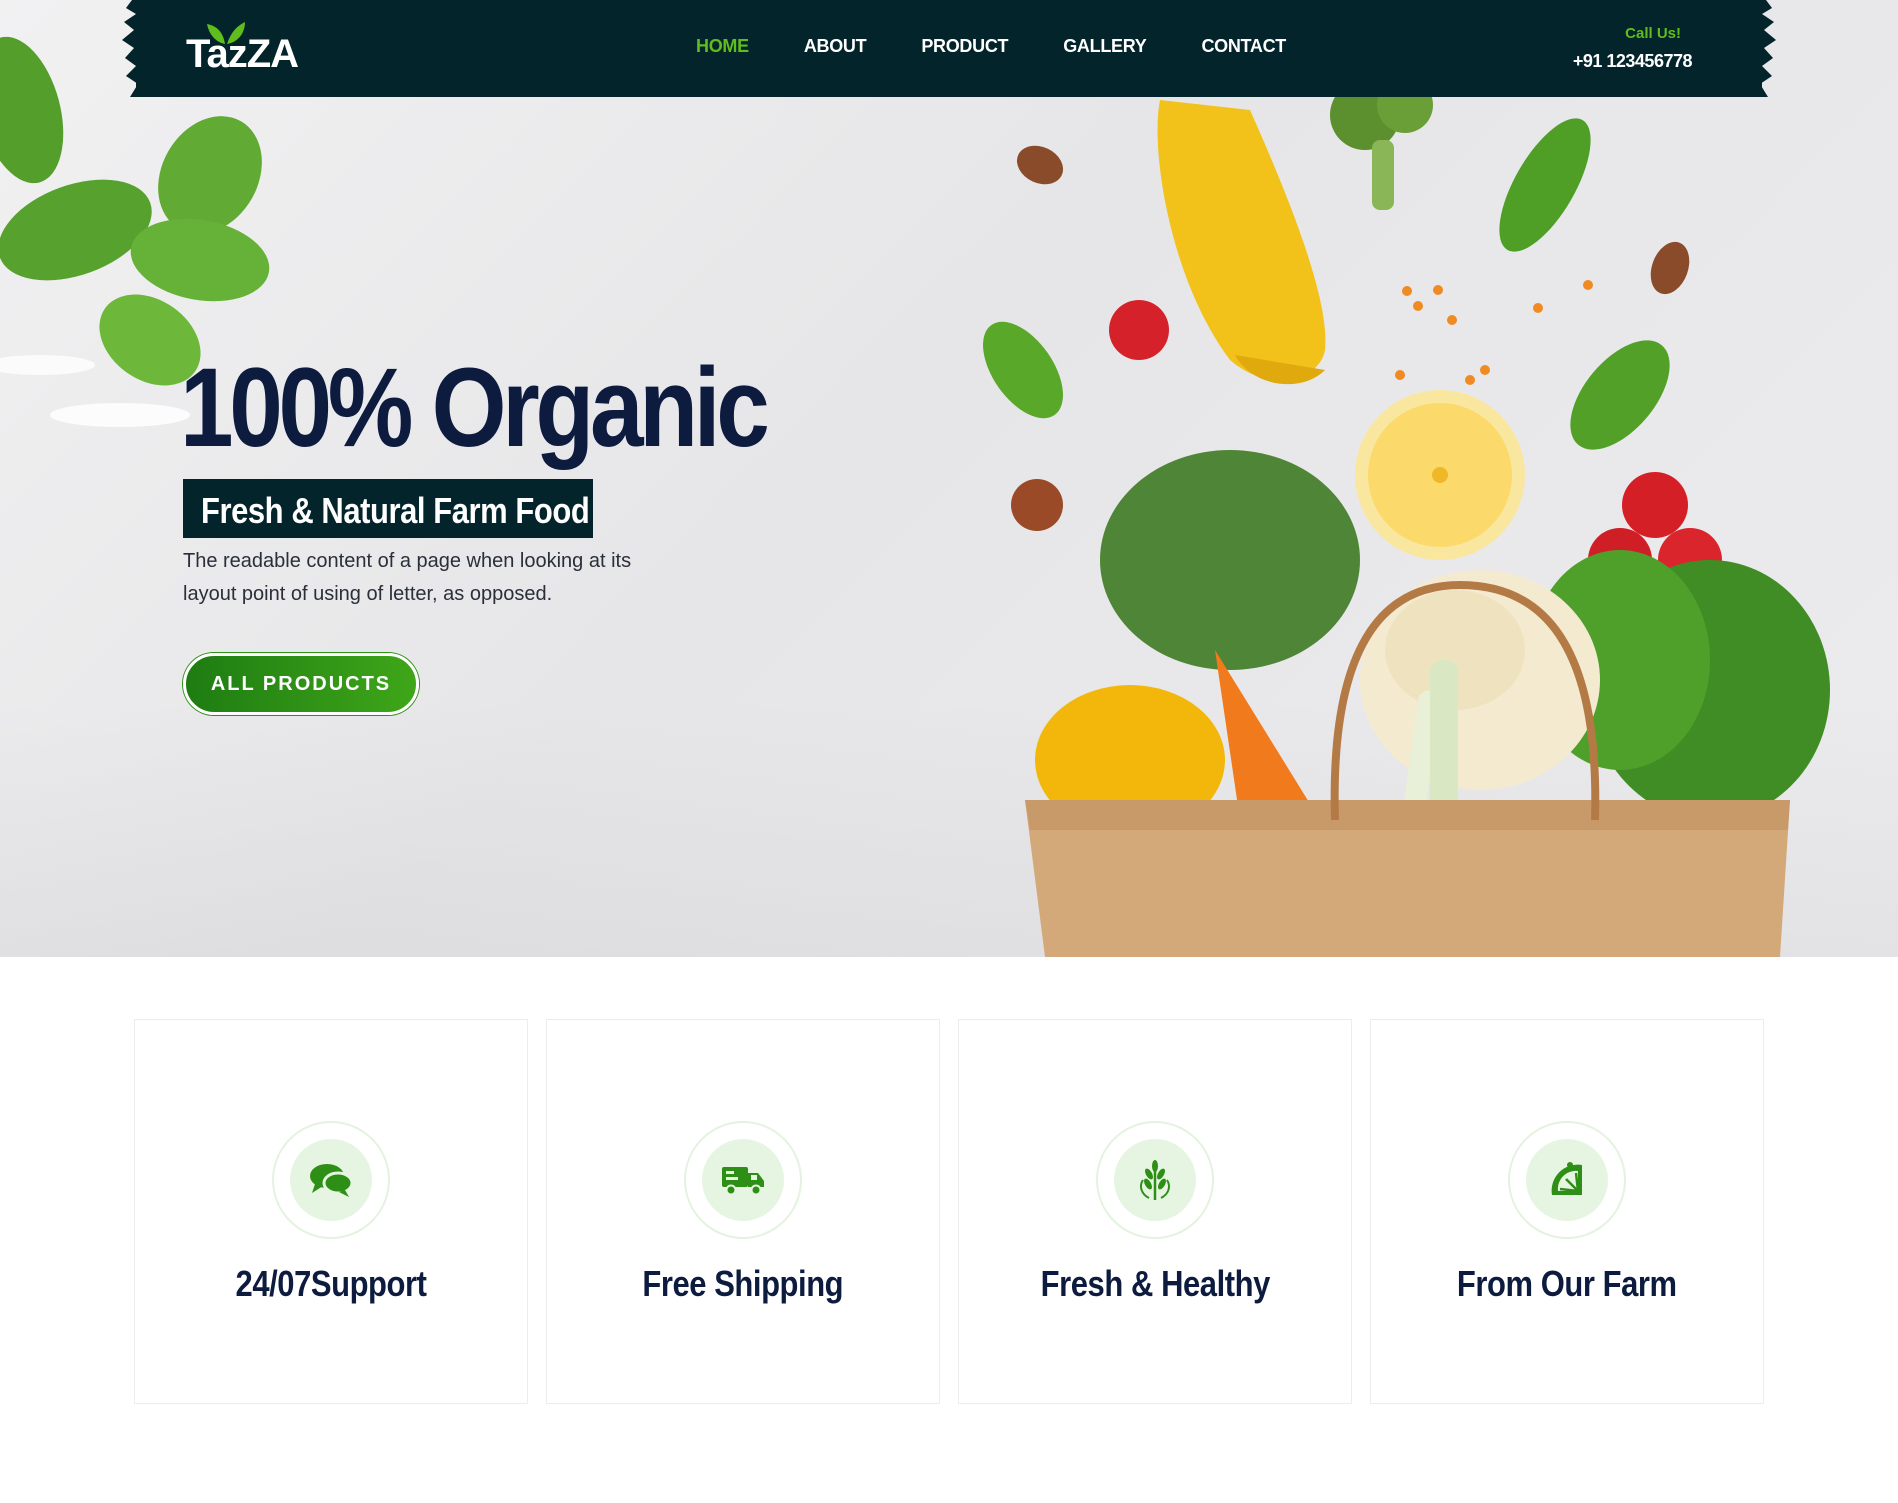 Image resolution: width=1898 pixels, height=1503 pixels. I want to click on navbar-brush-edge-left, so click(136, 48).